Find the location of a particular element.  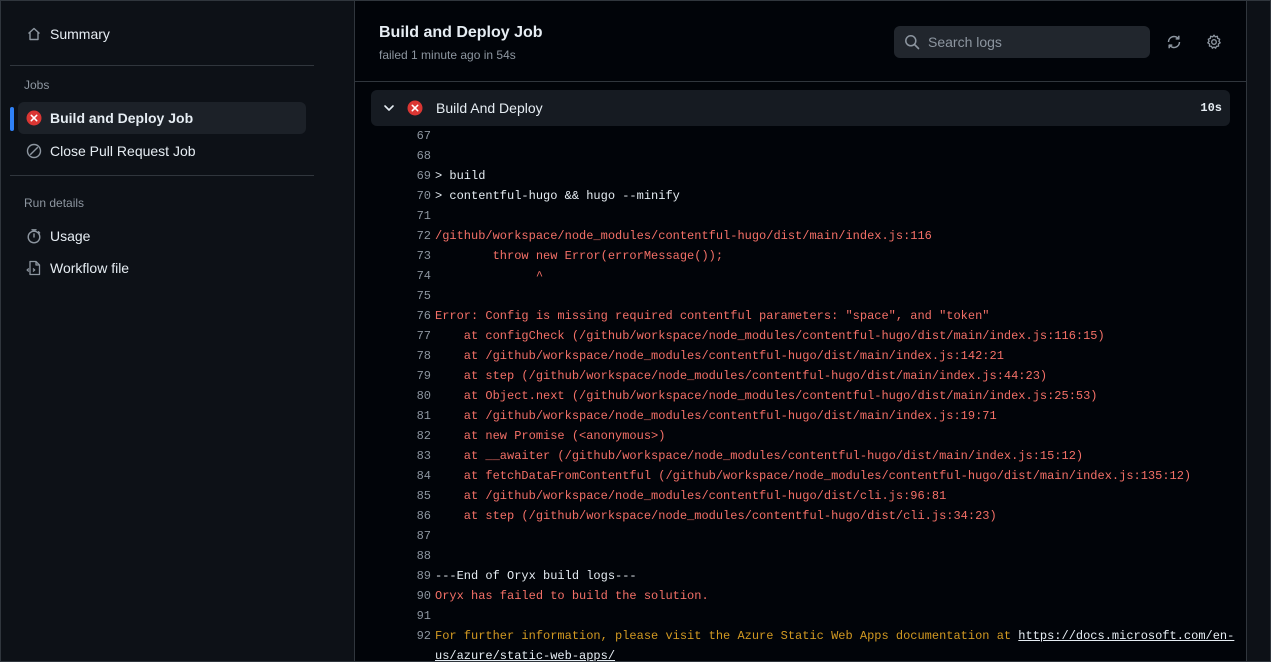

log-text: ^ is located at coordinates (489, 276).